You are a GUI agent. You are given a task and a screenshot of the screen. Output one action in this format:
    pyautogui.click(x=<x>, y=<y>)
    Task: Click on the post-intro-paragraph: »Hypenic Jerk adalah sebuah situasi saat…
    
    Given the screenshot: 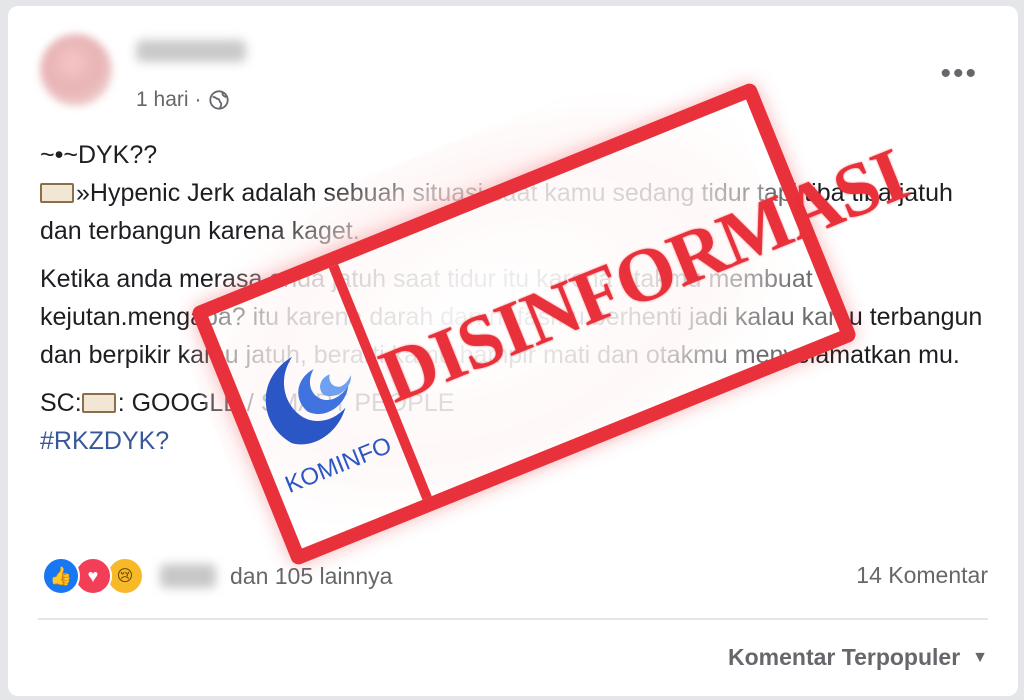 What is the action you would take?
    pyautogui.click(x=515, y=212)
    